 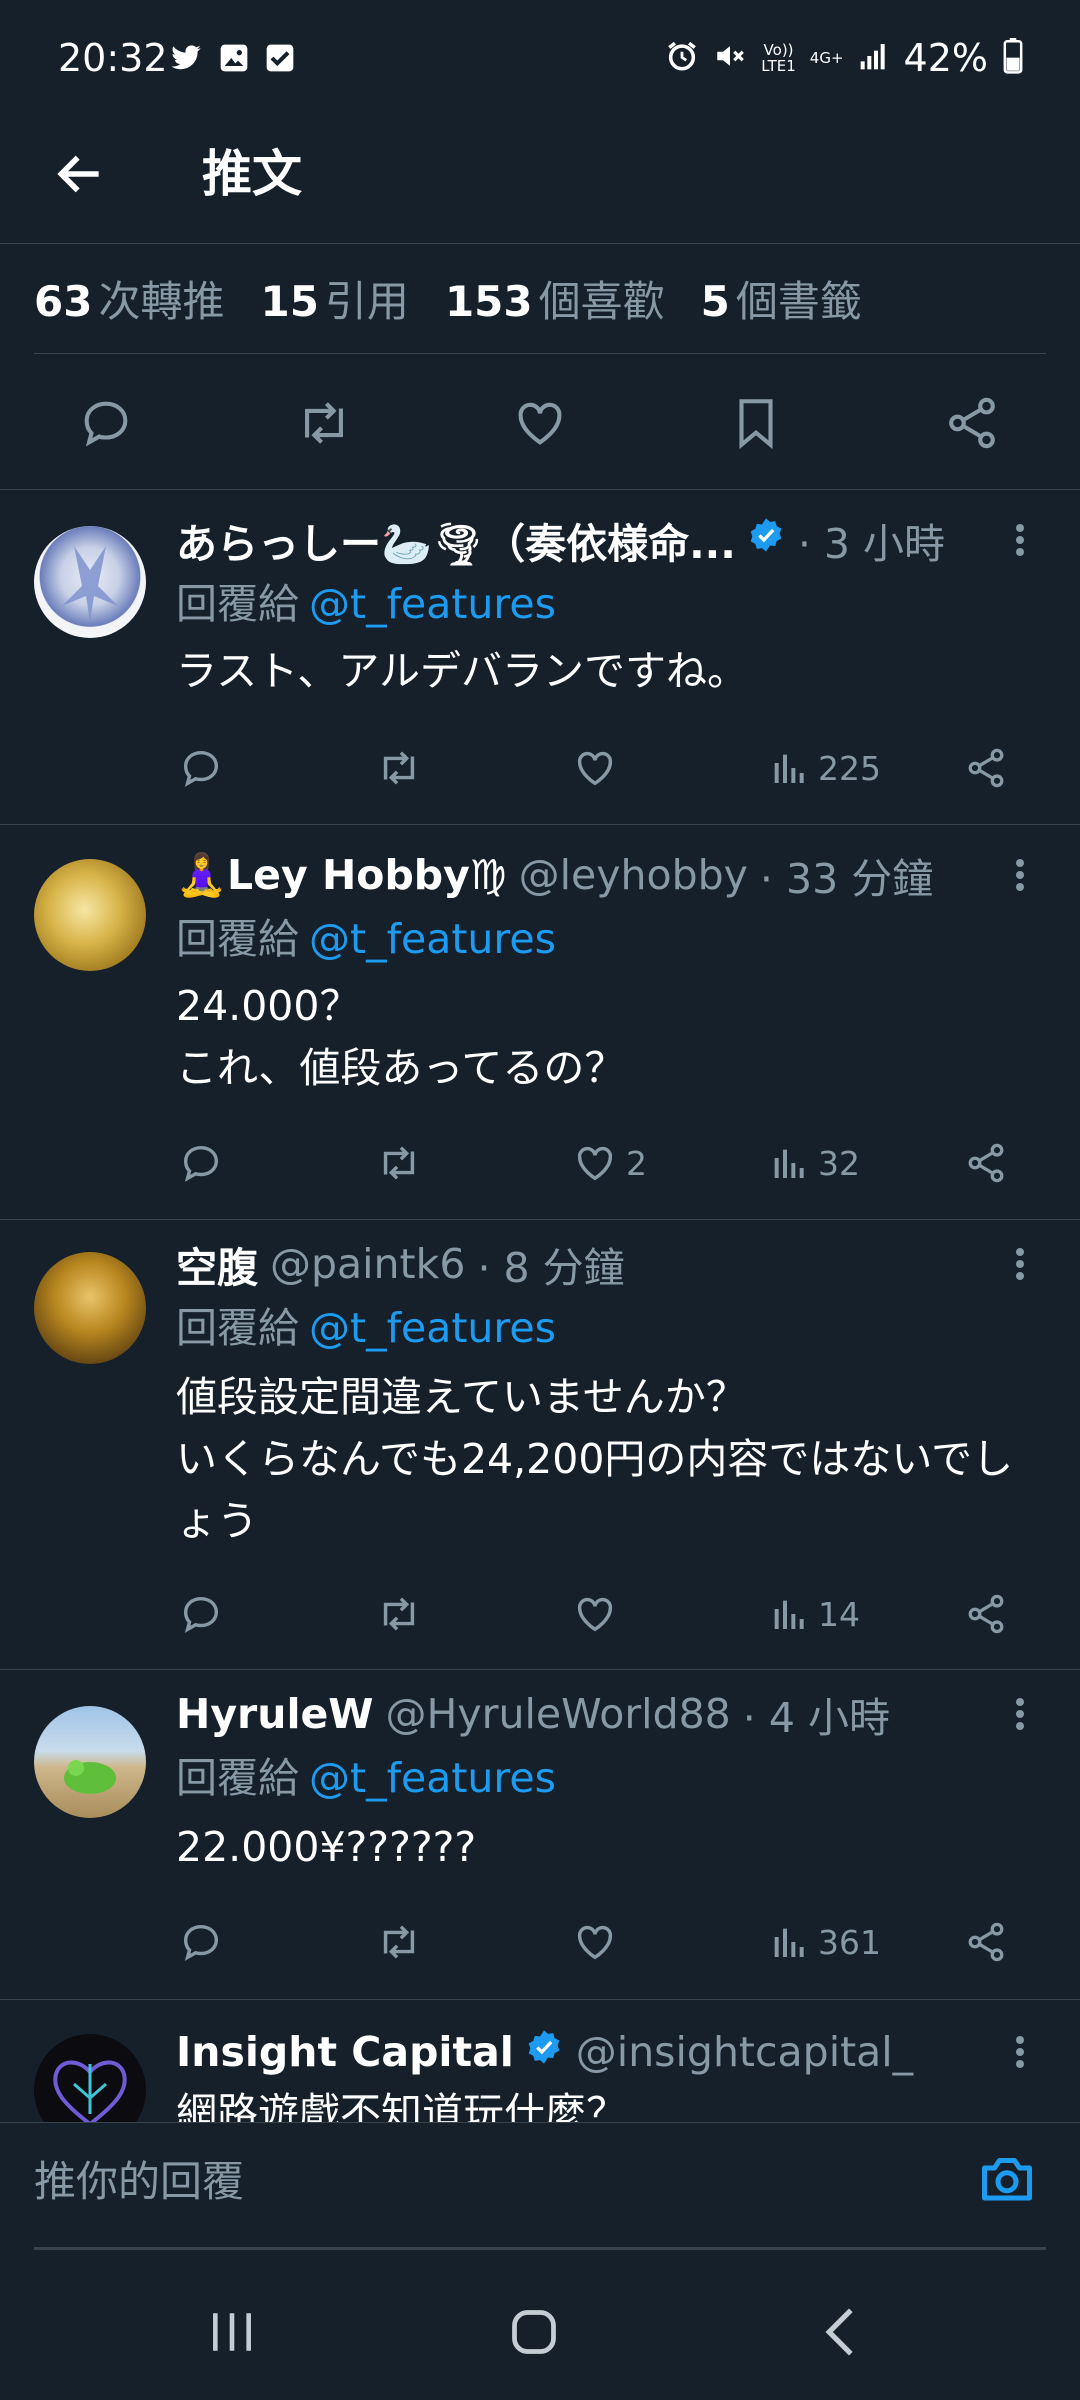 What do you see at coordinates (540, 182) in the screenshot?
I see `header: 推文` at bounding box center [540, 182].